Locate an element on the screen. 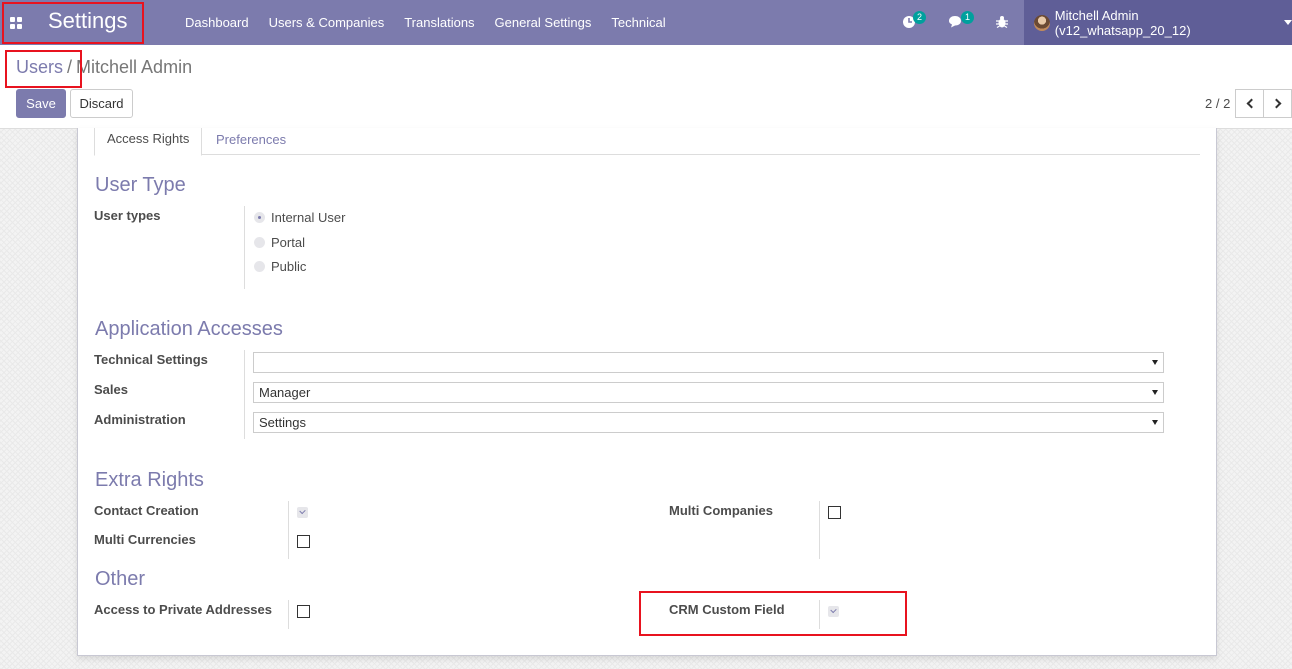 The height and width of the screenshot is (669, 1292). pager-previous-button is located at coordinates (1249, 103).